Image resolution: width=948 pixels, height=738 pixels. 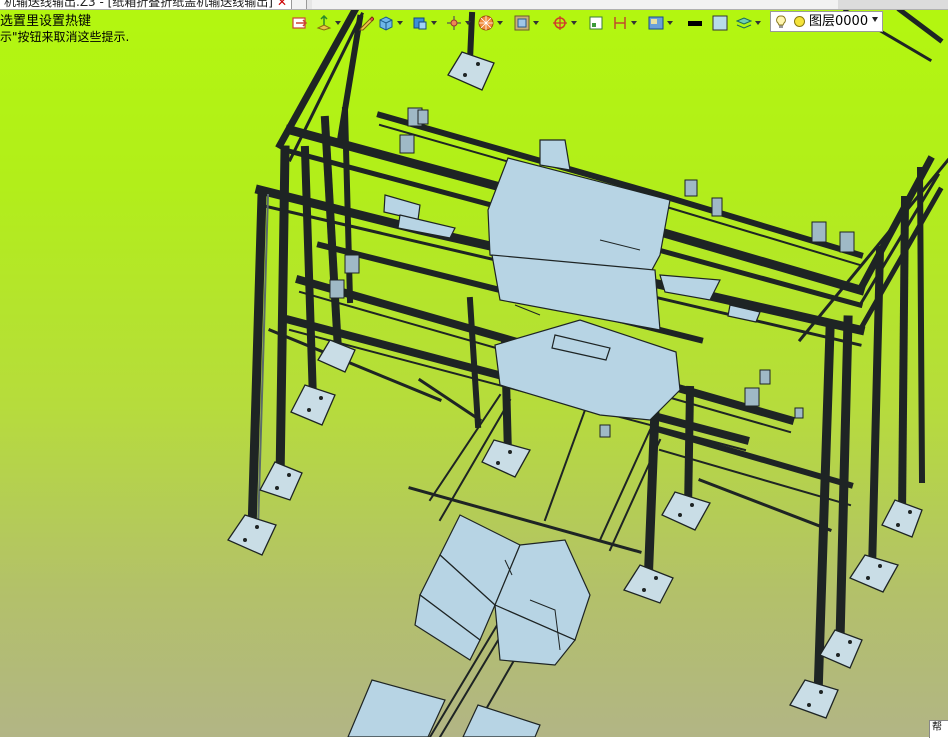 I want to click on help-corner-widget: 帮, so click(x=938, y=729).